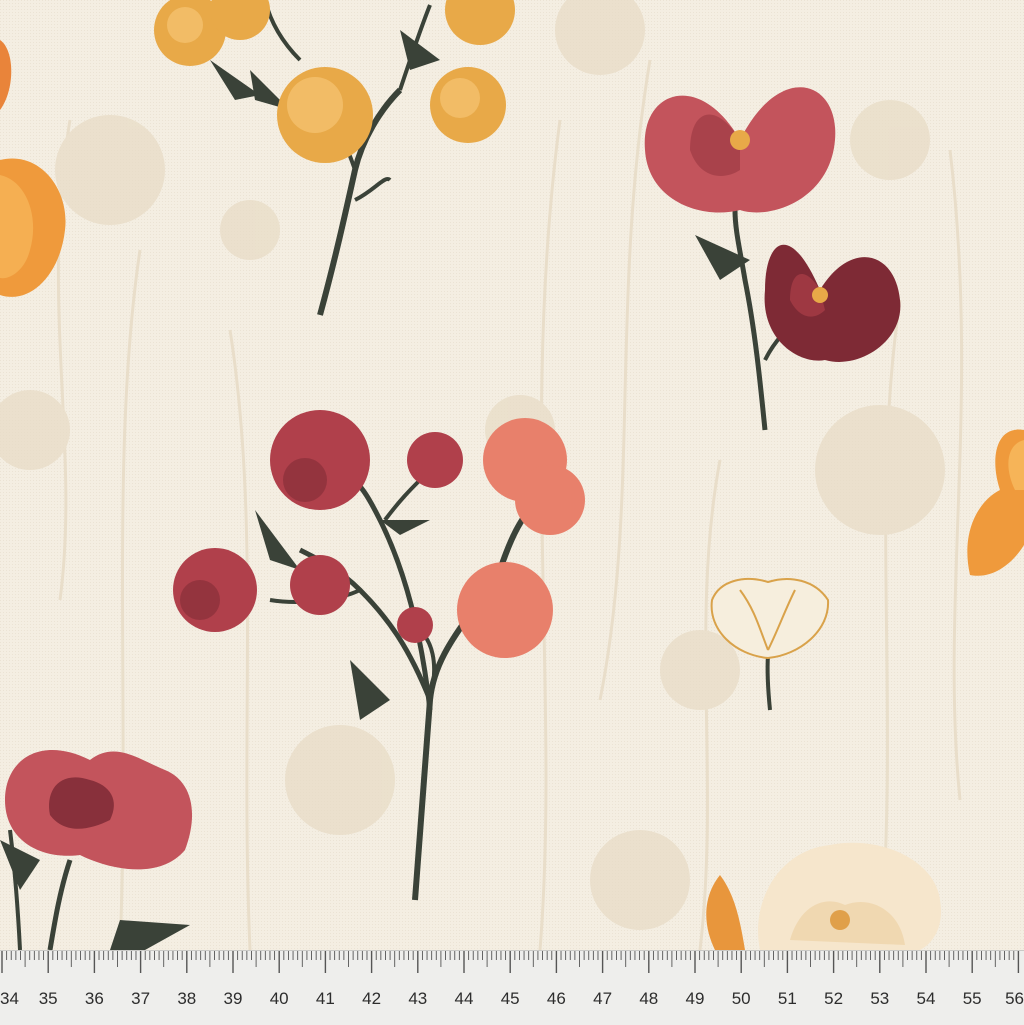  What do you see at coordinates (279, 998) in the screenshot?
I see `ruler-number: 40` at bounding box center [279, 998].